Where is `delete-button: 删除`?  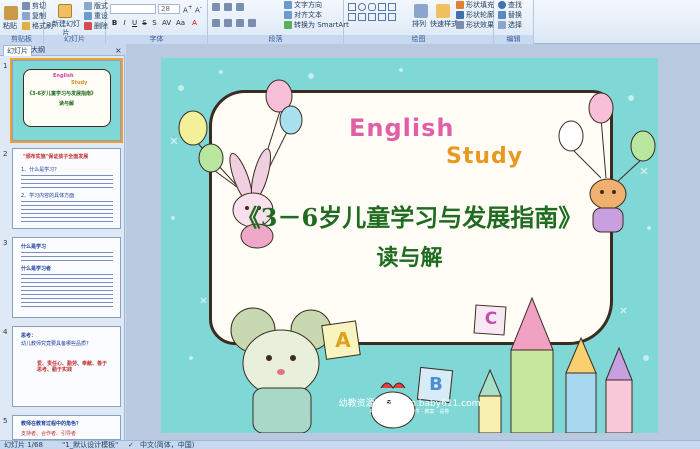
delete-button: 删除 is located at coordinates (96, 26).